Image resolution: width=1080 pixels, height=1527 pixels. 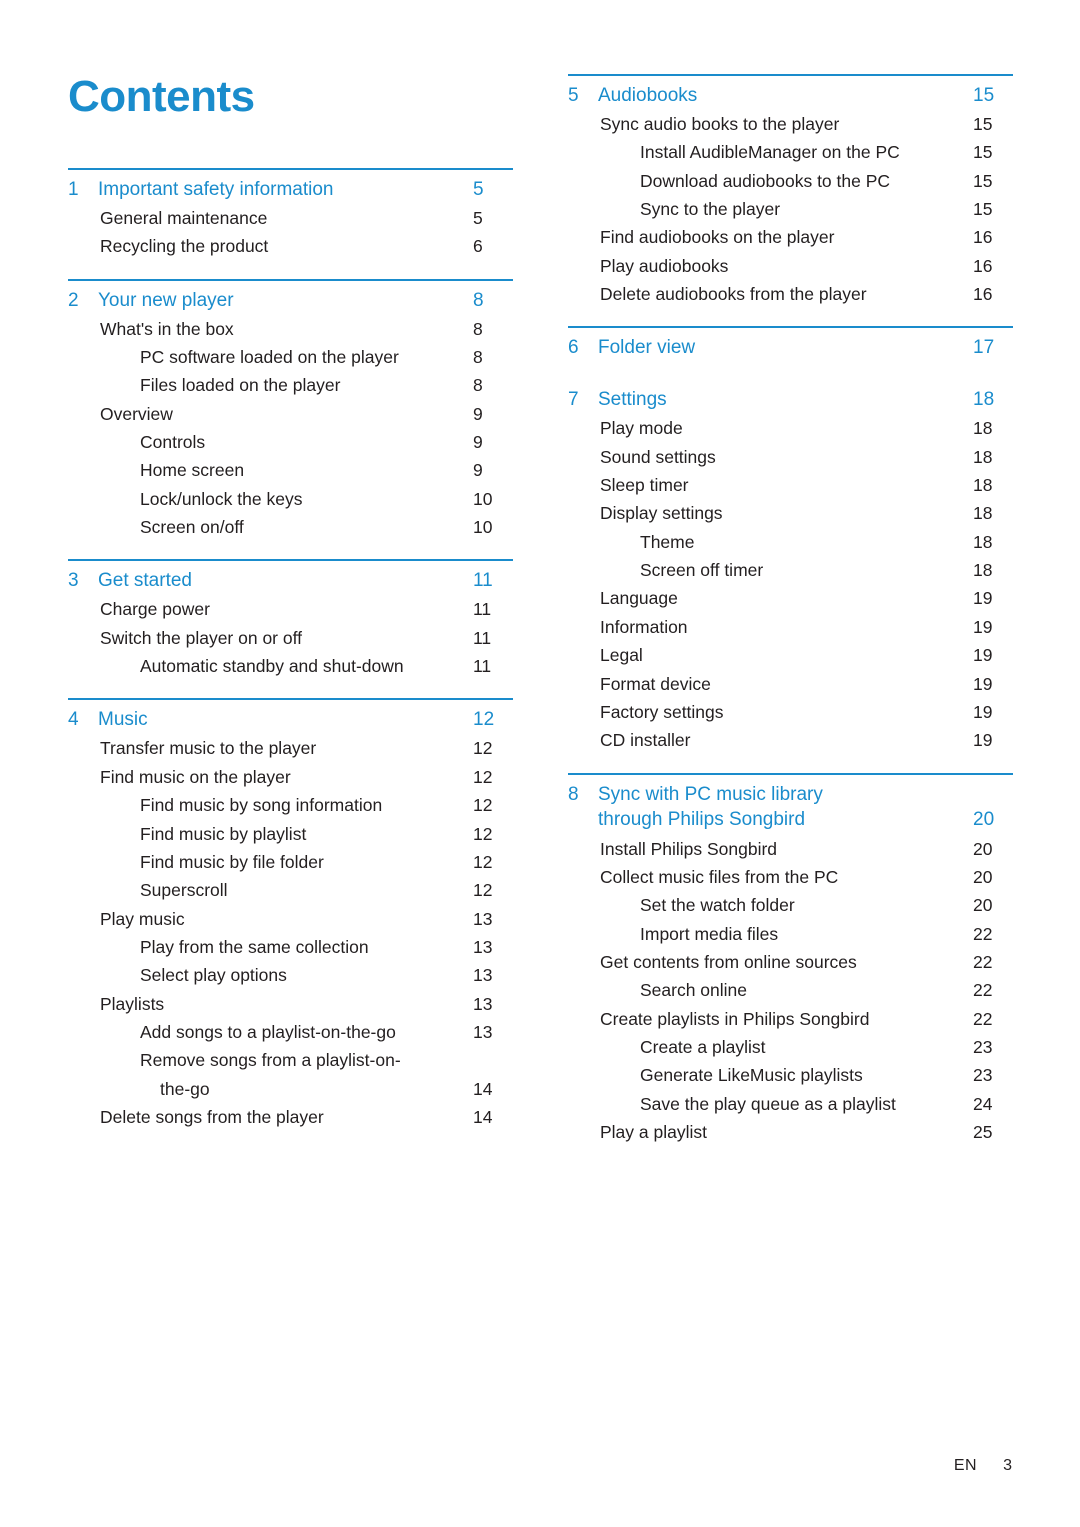 I want to click on toc-entry-page: 9, so click(x=478, y=413).